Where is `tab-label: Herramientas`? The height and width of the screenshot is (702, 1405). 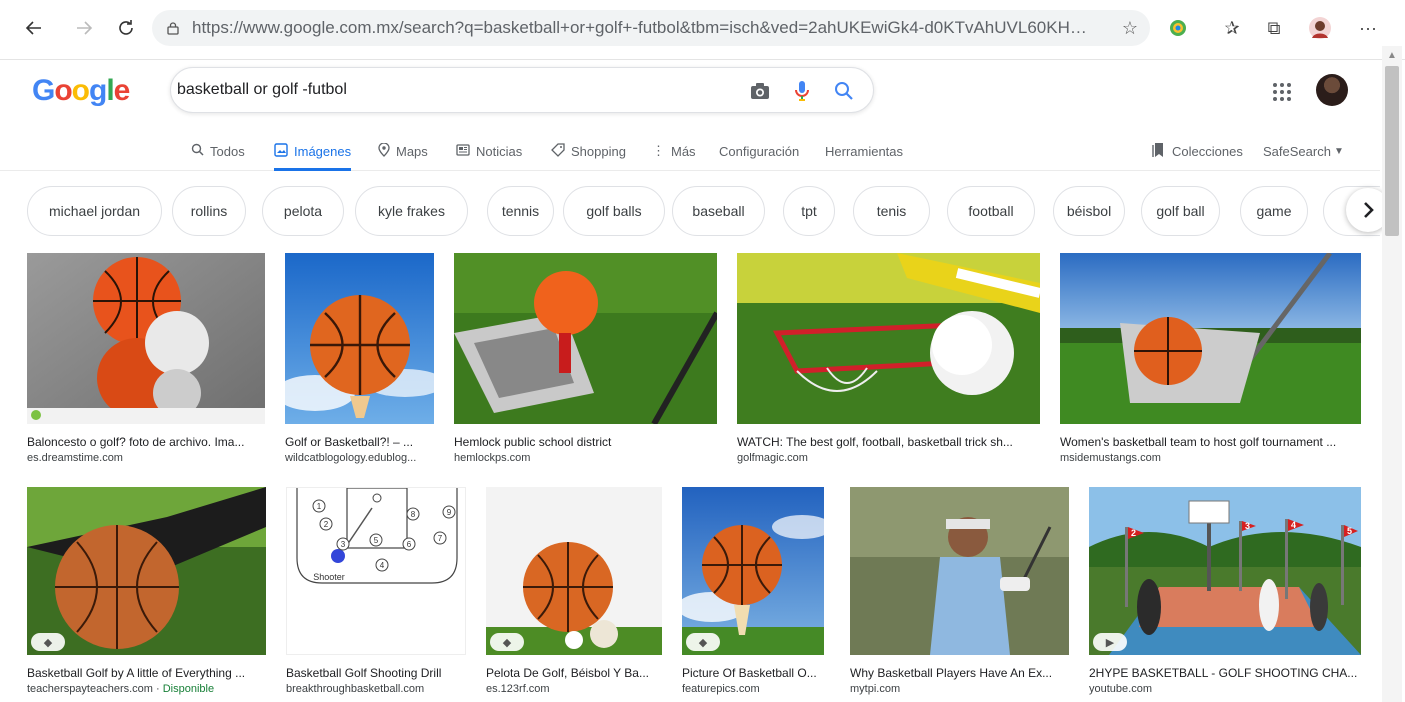 tab-label: Herramientas is located at coordinates (864, 151).